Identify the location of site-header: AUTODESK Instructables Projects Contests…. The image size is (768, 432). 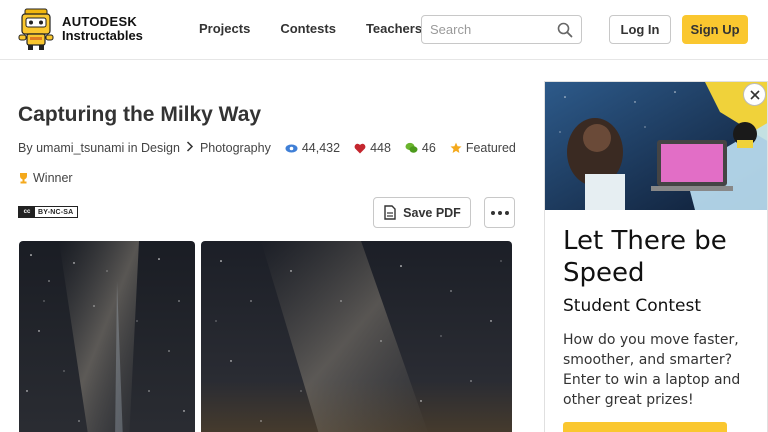
(384, 30).